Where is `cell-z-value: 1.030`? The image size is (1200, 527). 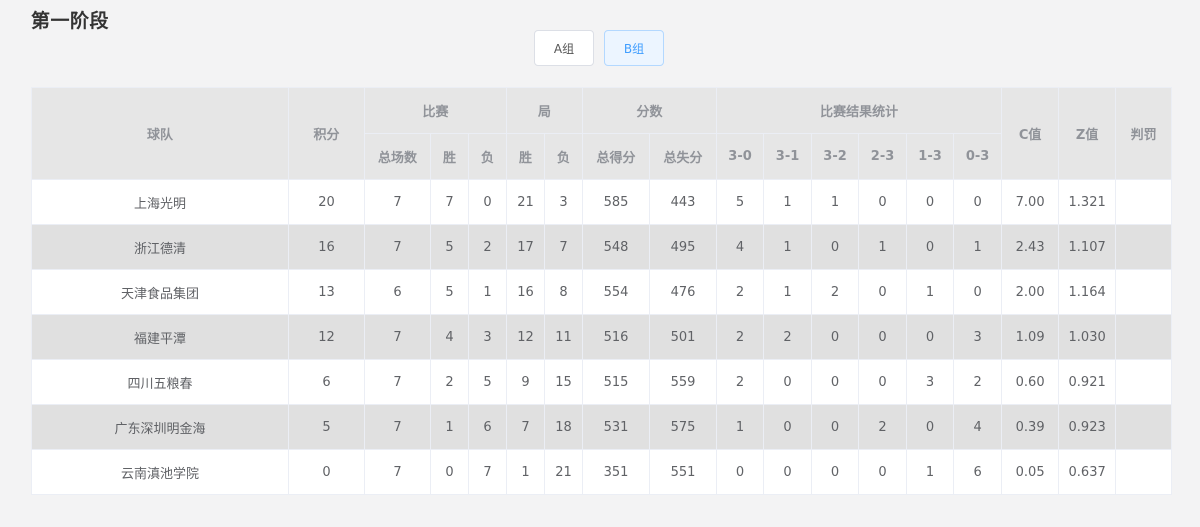
cell-z-value: 1.030 is located at coordinates (1087, 337).